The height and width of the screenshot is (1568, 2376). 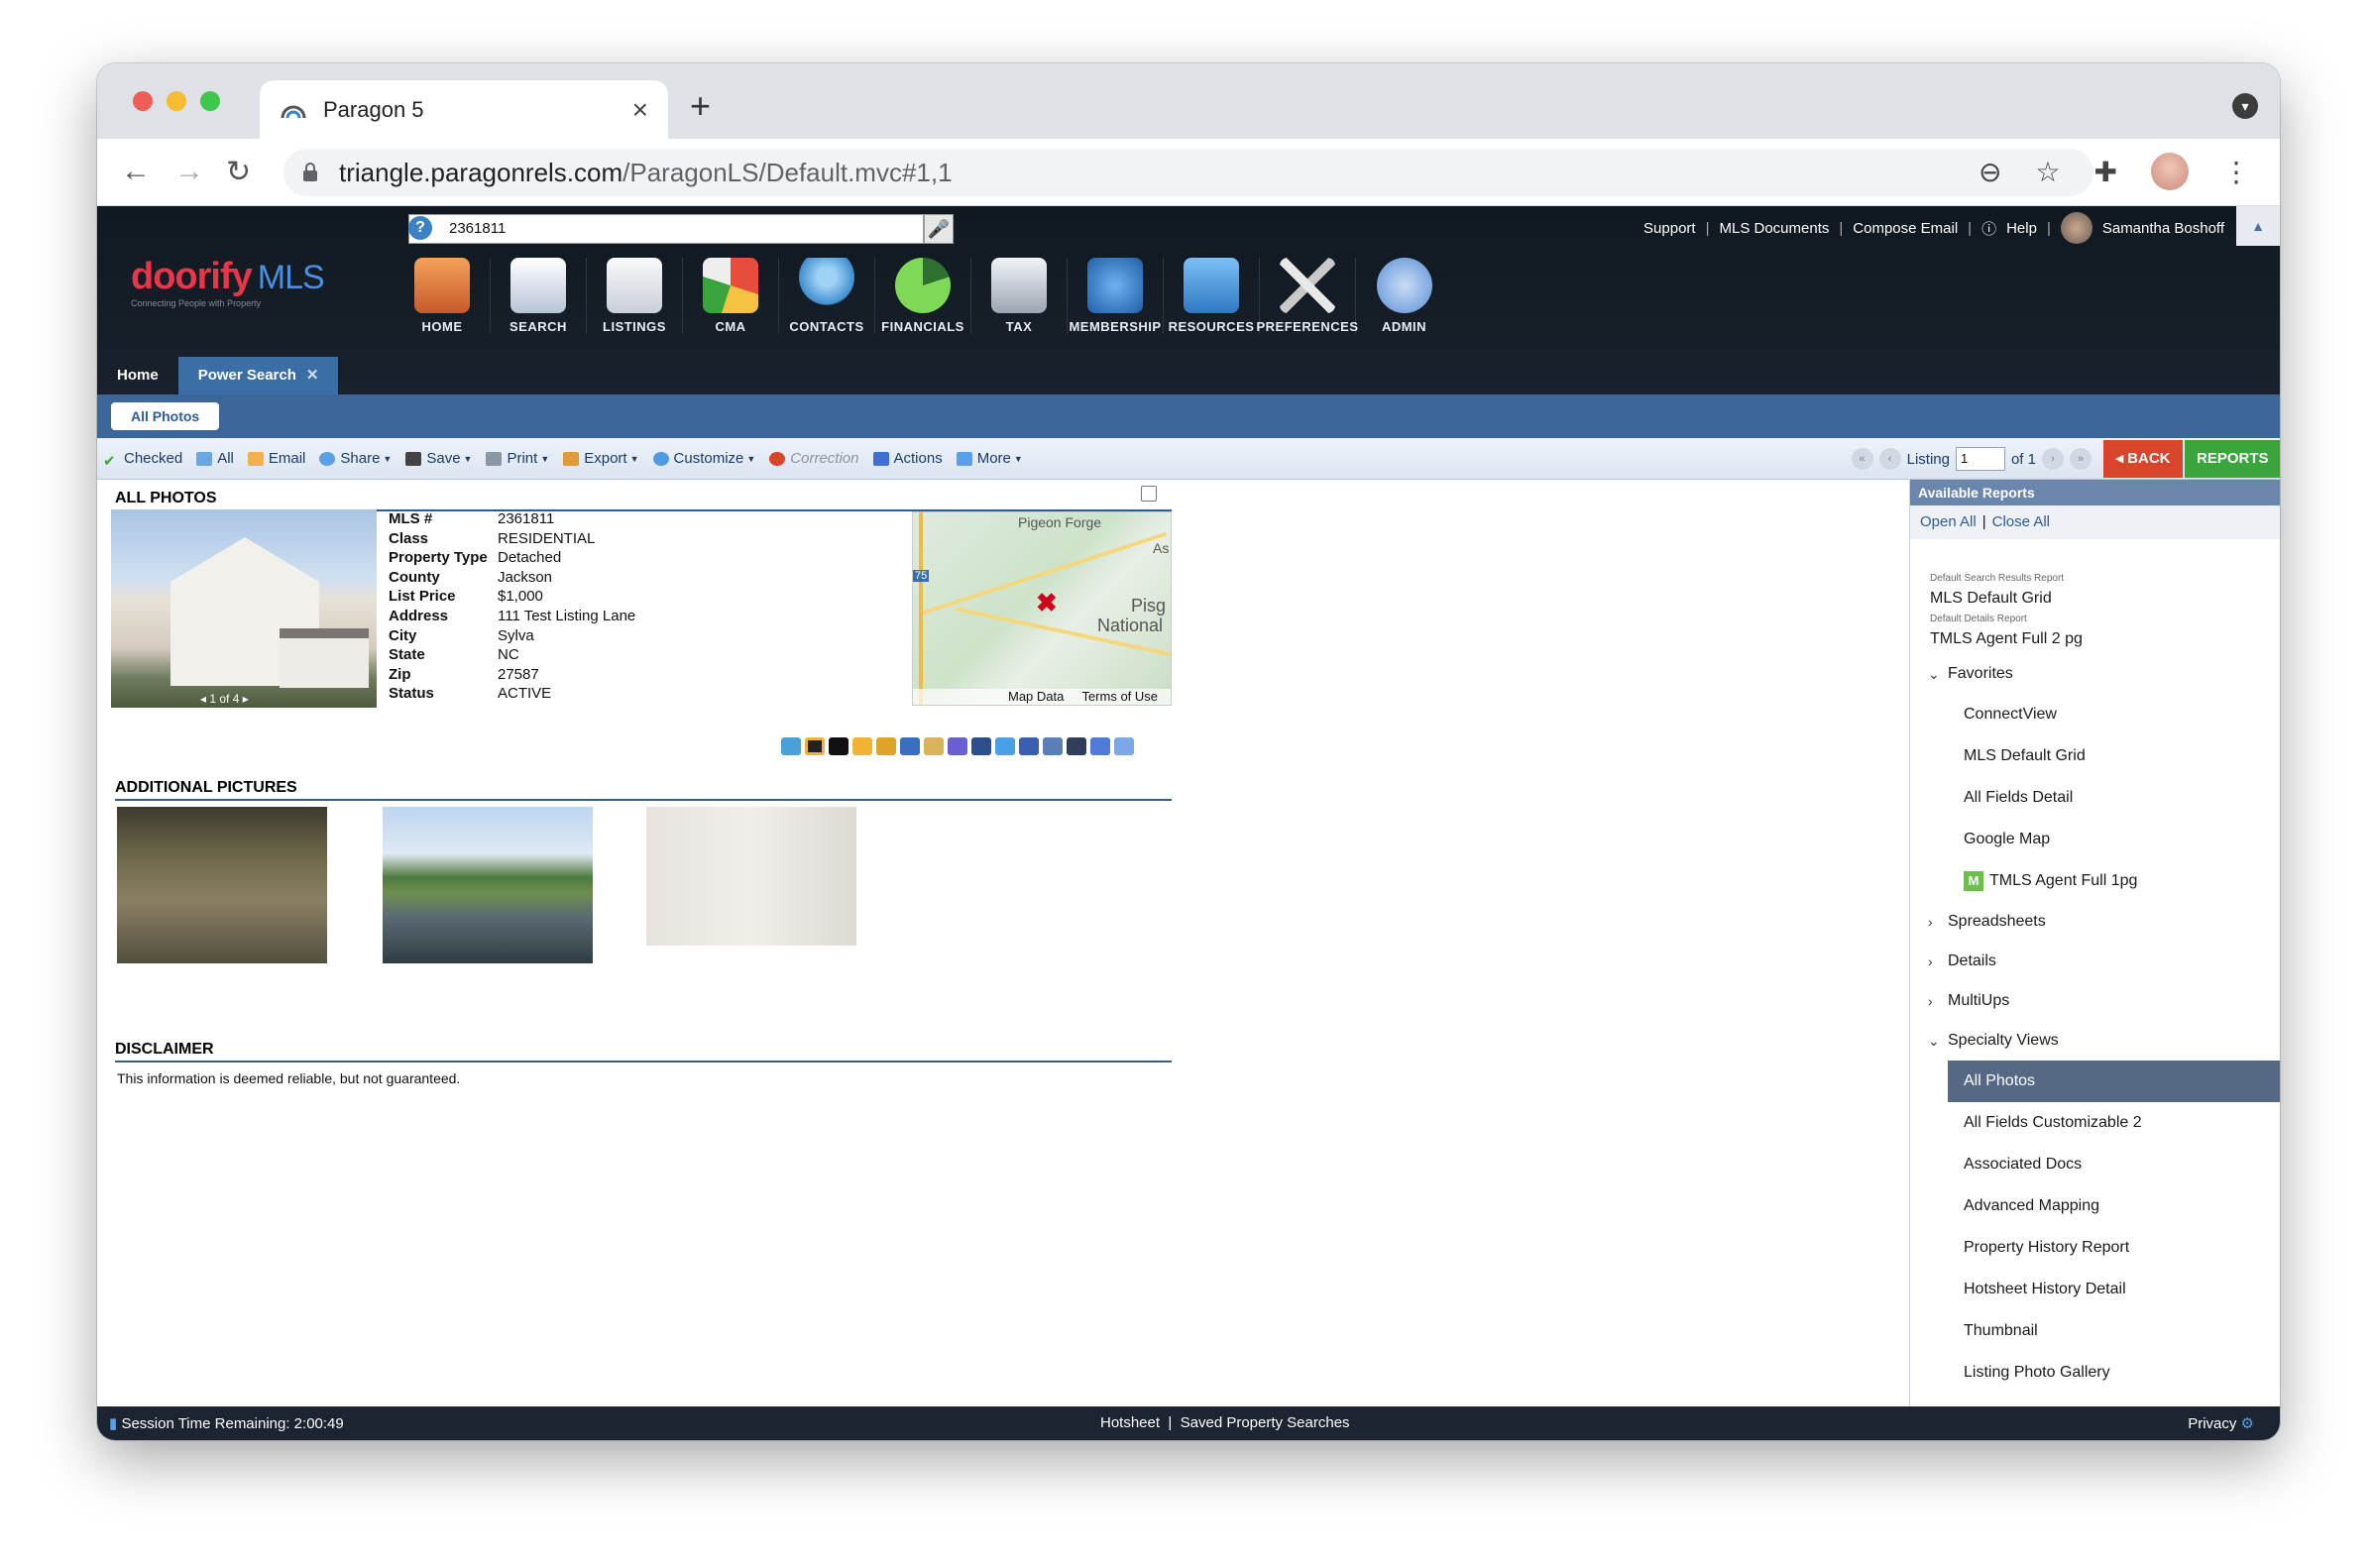 What do you see at coordinates (2095, 599) in the screenshot?
I see `report-default-search: MLS Default Grid` at bounding box center [2095, 599].